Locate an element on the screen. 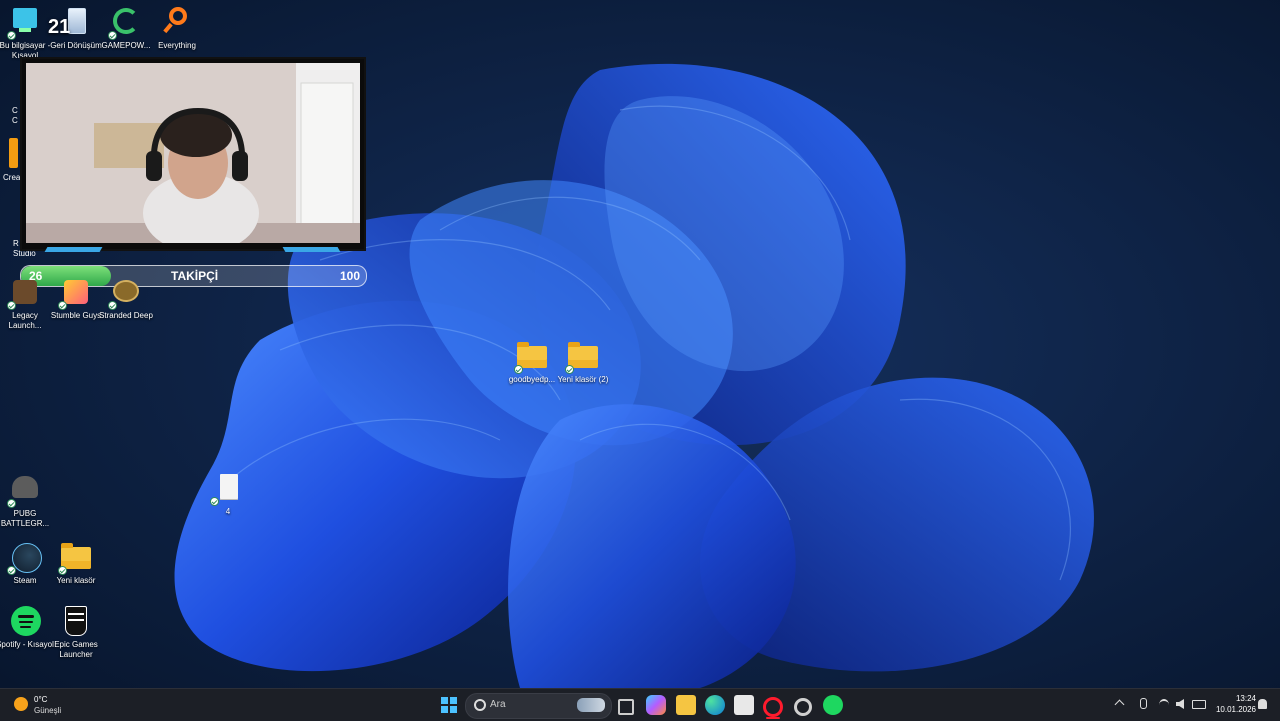  desktop-icon-text-file-4: 4 is located at coordinates (228, 494).